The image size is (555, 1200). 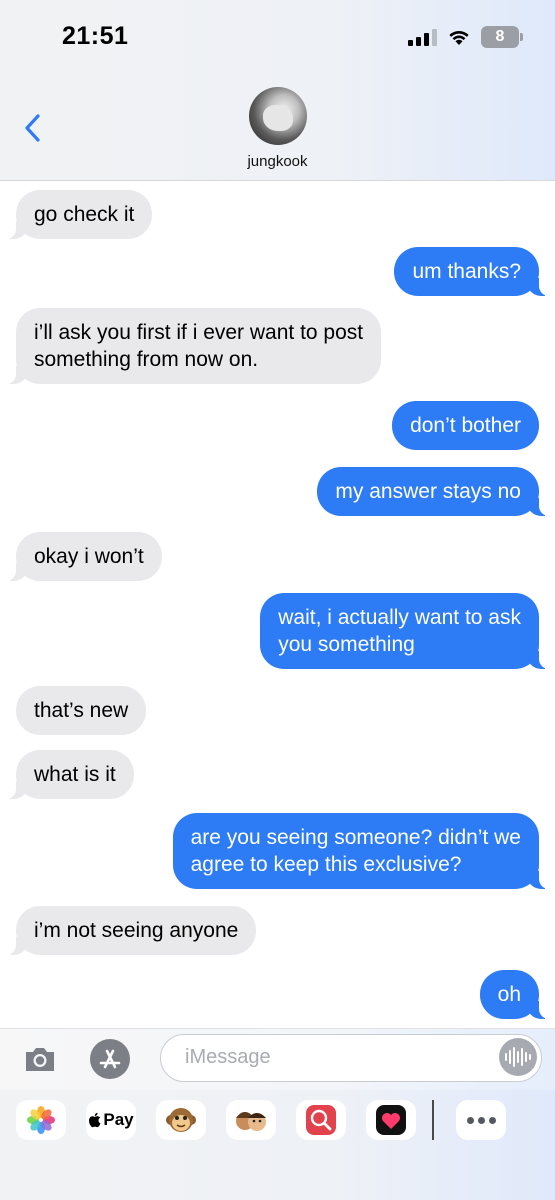 I want to click on monkey-memoji-icon, so click(x=181, y=1120).